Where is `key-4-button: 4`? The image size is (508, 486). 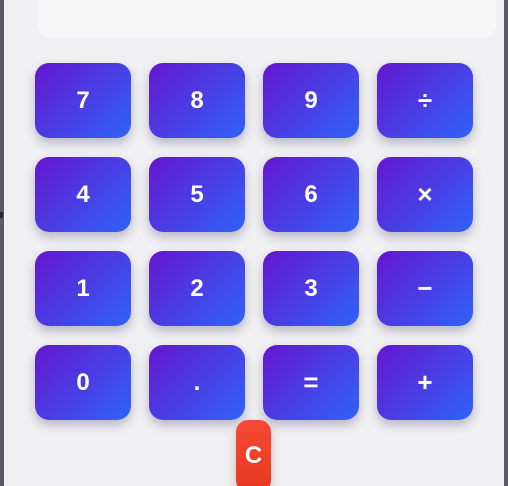 key-4-button: 4 is located at coordinates (83, 194).